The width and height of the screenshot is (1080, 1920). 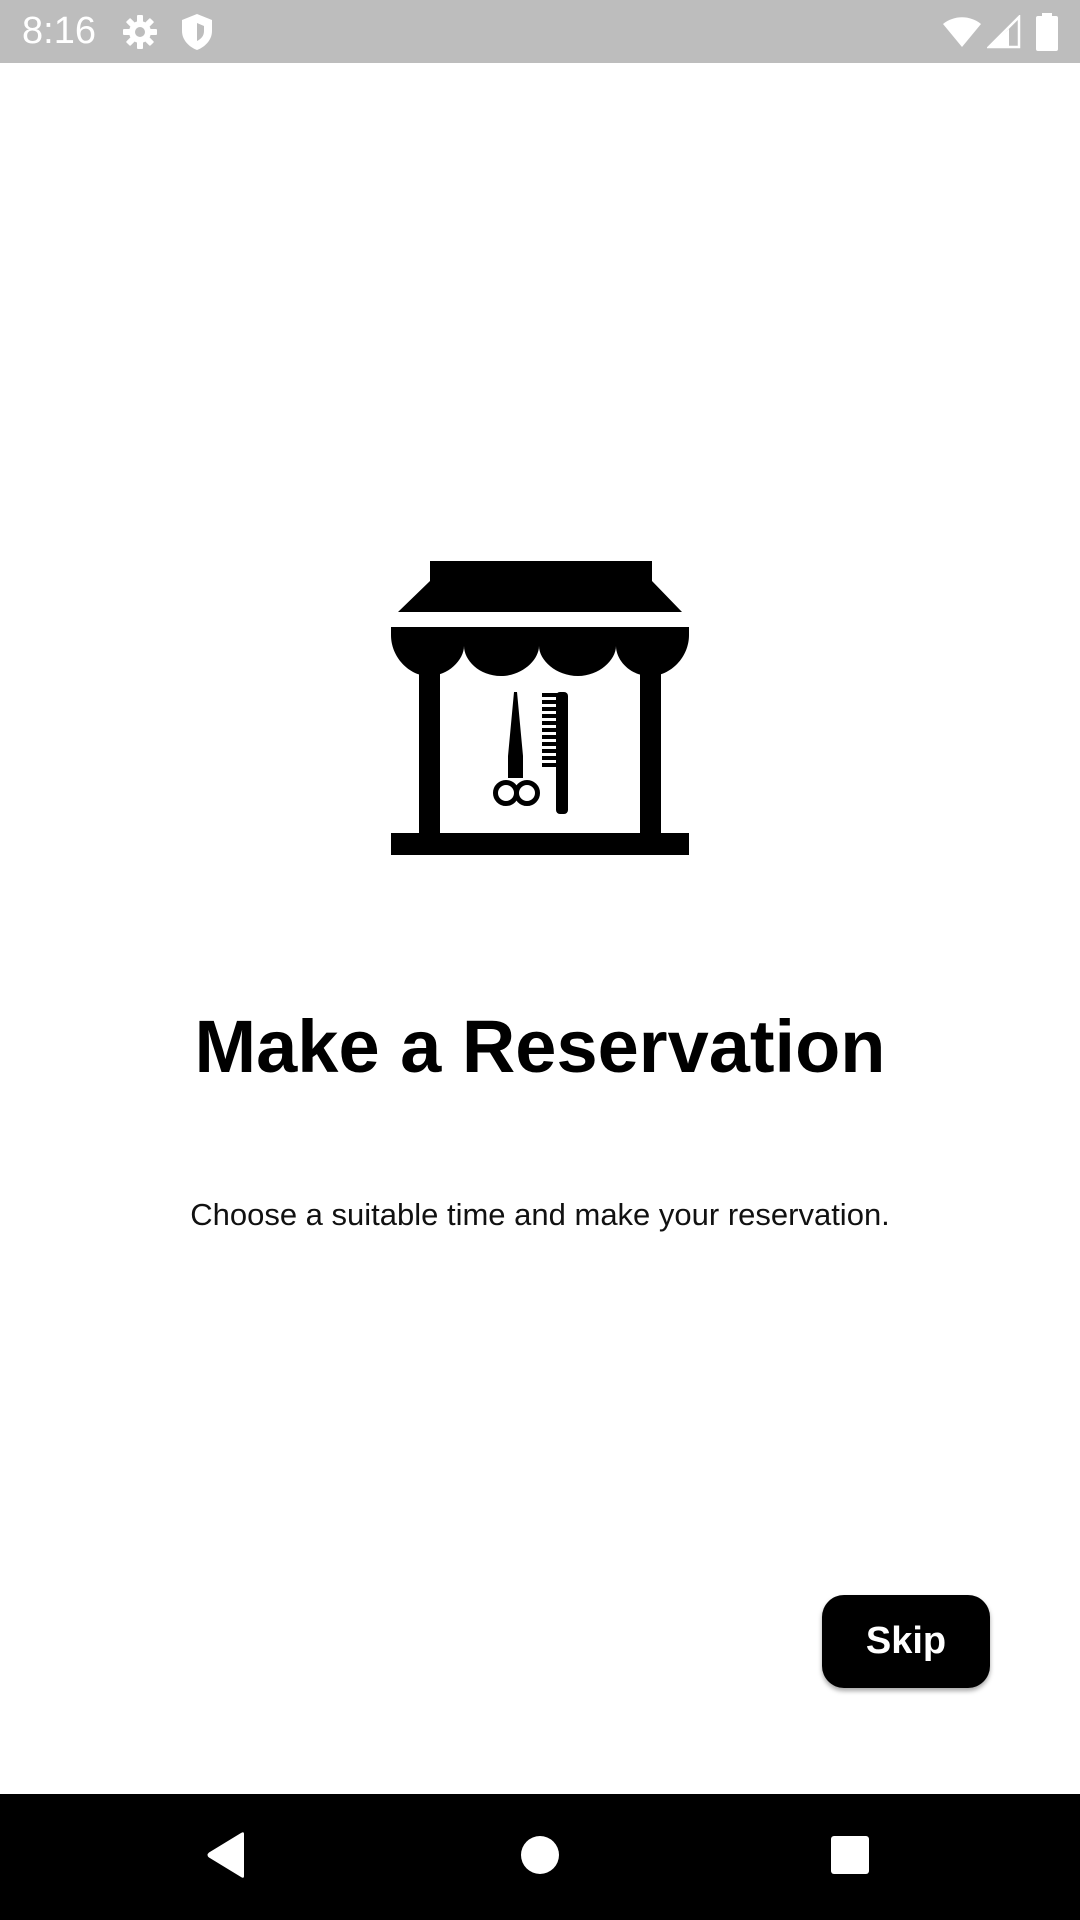 I want to click on navigation-bar, so click(x=540, y=1857).